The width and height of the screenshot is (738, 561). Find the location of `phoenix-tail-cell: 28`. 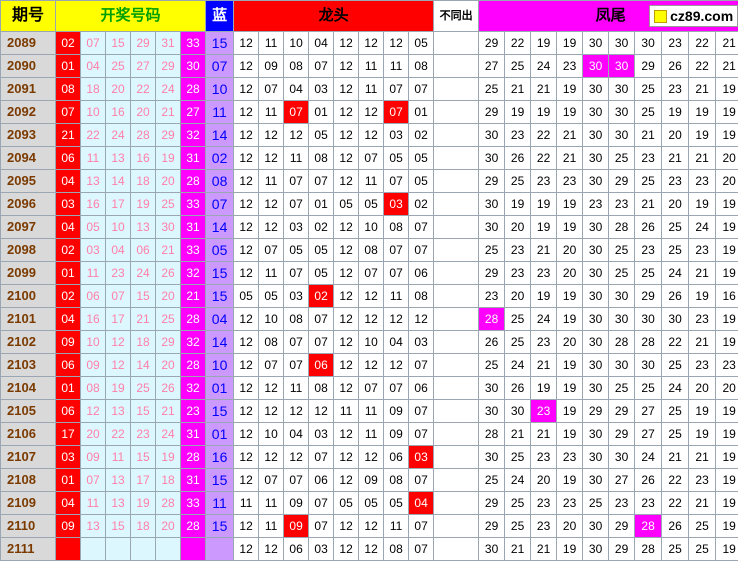

phoenix-tail-cell: 28 is located at coordinates (492, 319).